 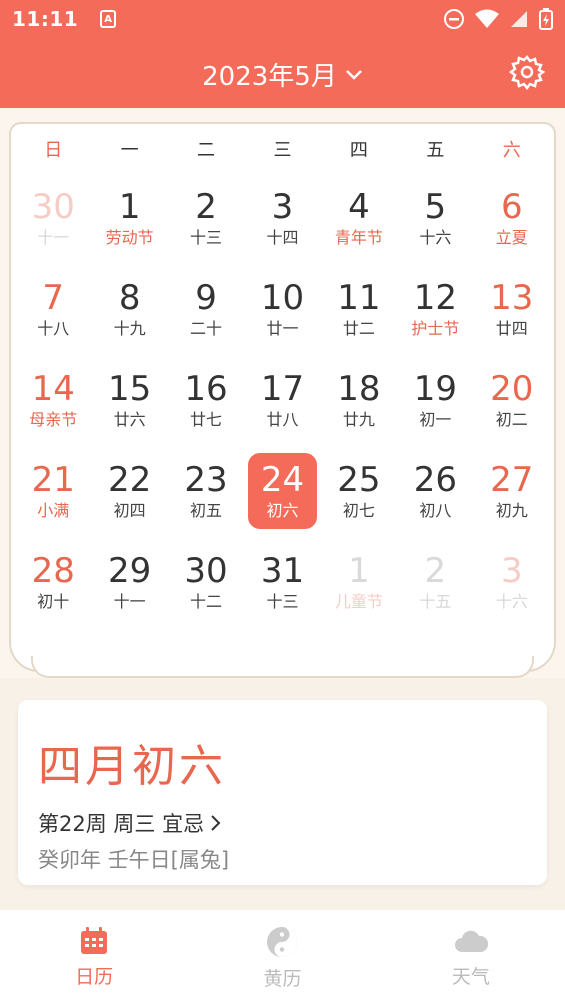 I want to click on day-number: 29, so click(x=130, y=571).